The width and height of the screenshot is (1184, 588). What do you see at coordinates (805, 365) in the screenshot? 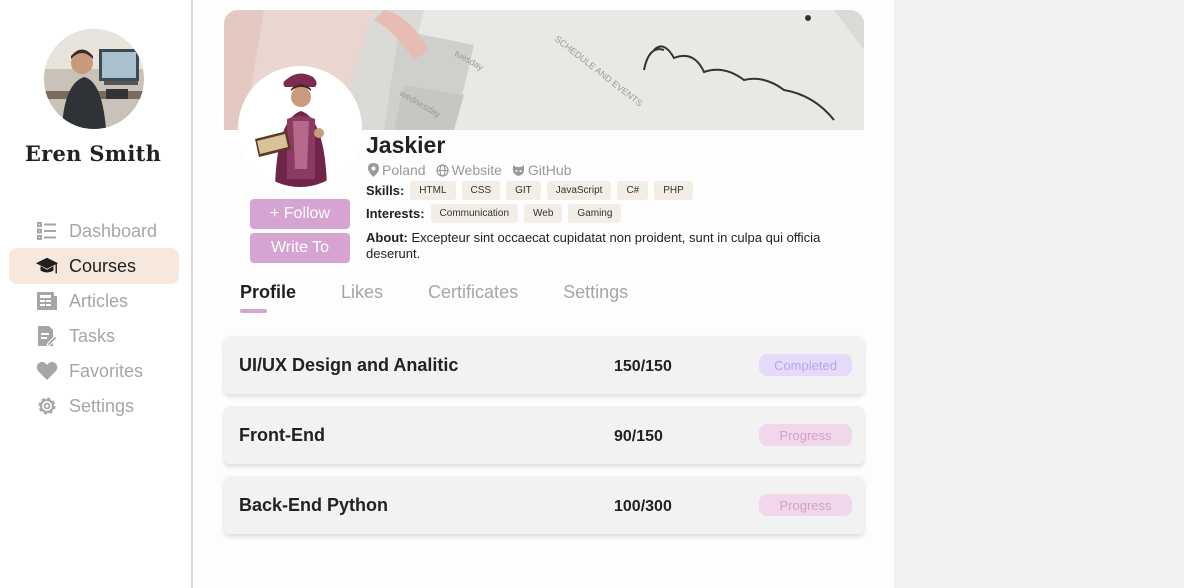
I see `status-badge: Completed` at bounding box center [805, 365].